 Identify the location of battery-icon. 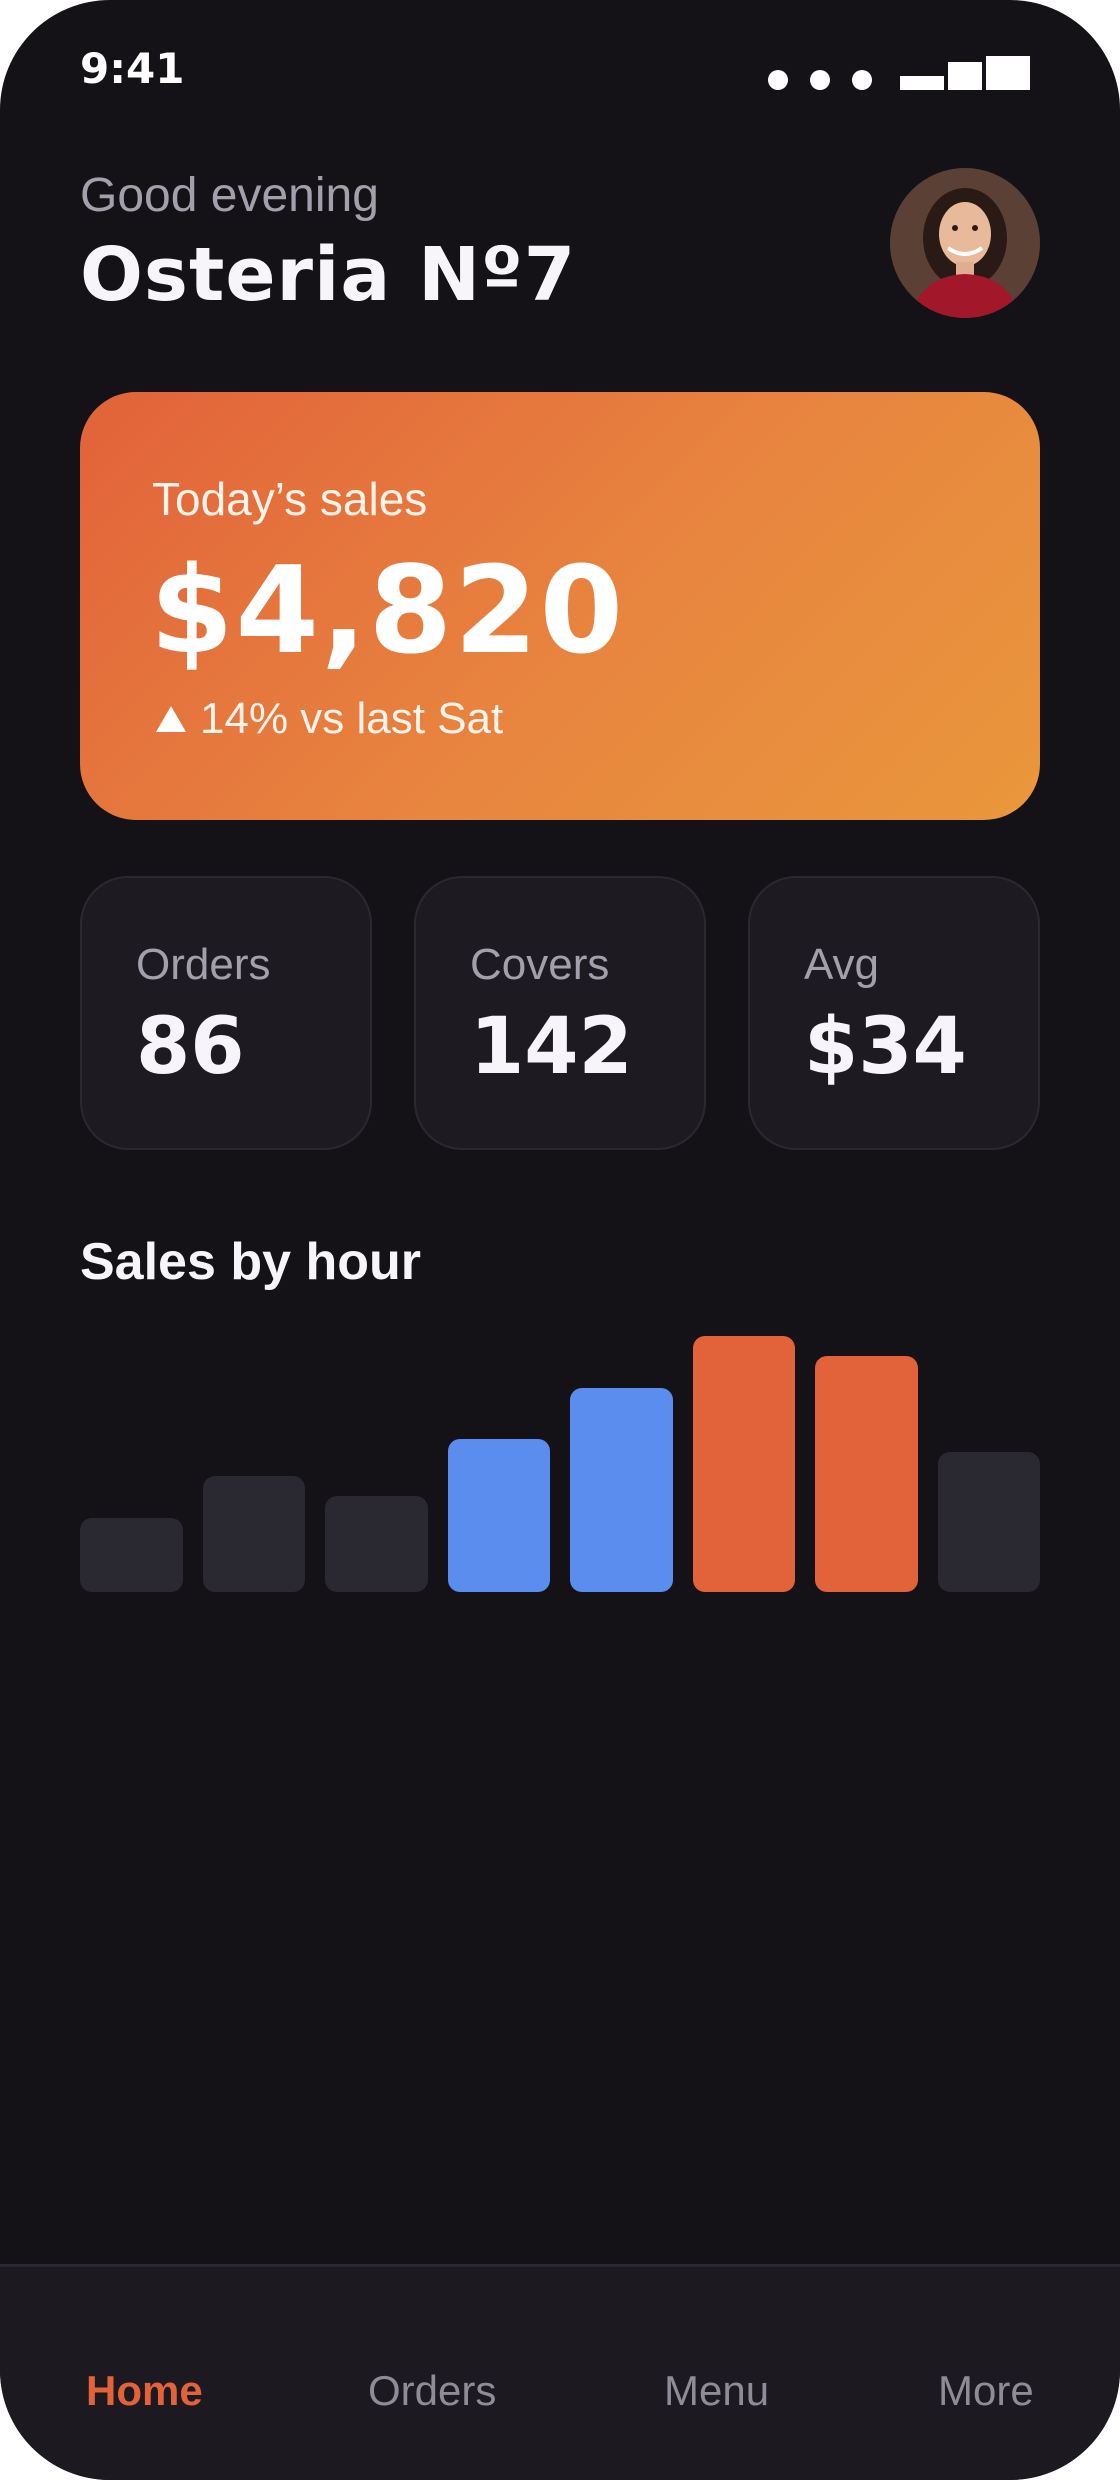
(965, 73).